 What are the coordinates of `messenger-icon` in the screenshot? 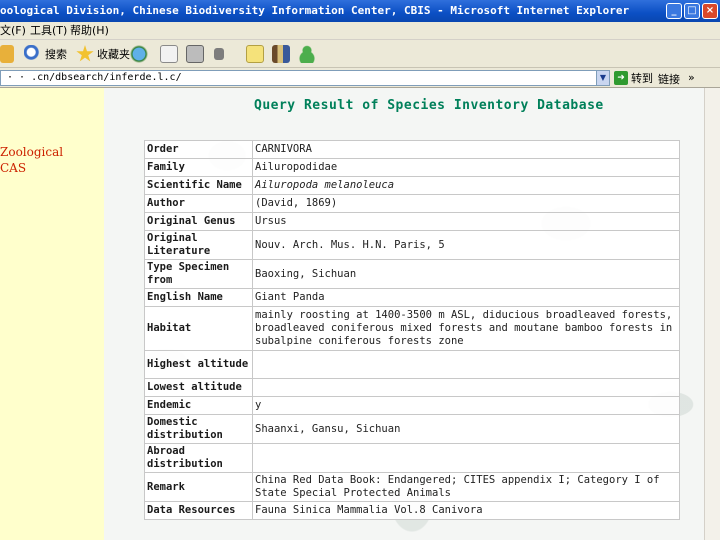 It's located at (307, 54).